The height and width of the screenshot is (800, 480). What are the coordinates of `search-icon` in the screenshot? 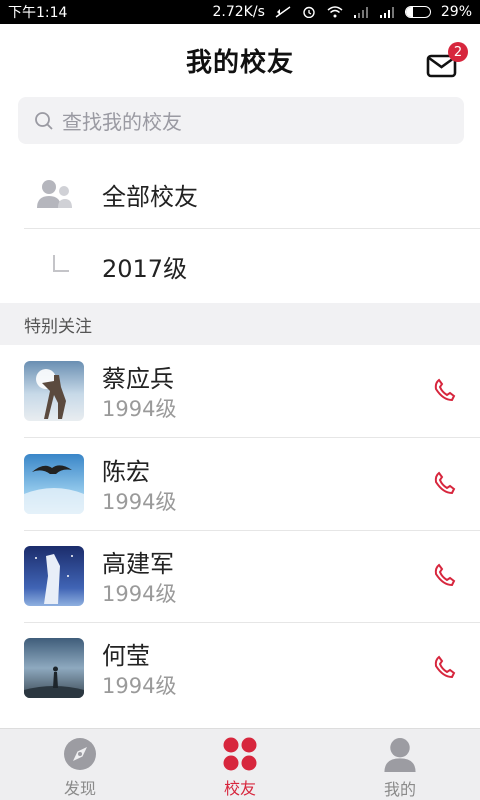 It's located at (44, 120).